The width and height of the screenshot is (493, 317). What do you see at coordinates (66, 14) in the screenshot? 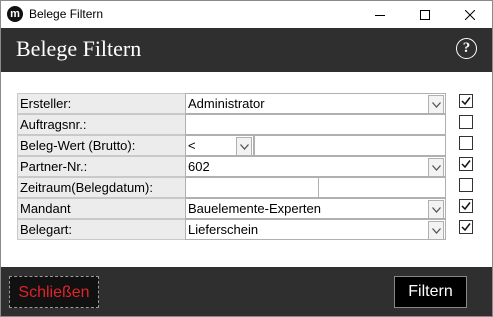
I see `window-title: Belege Filtern` at bounding box center [66, 14].